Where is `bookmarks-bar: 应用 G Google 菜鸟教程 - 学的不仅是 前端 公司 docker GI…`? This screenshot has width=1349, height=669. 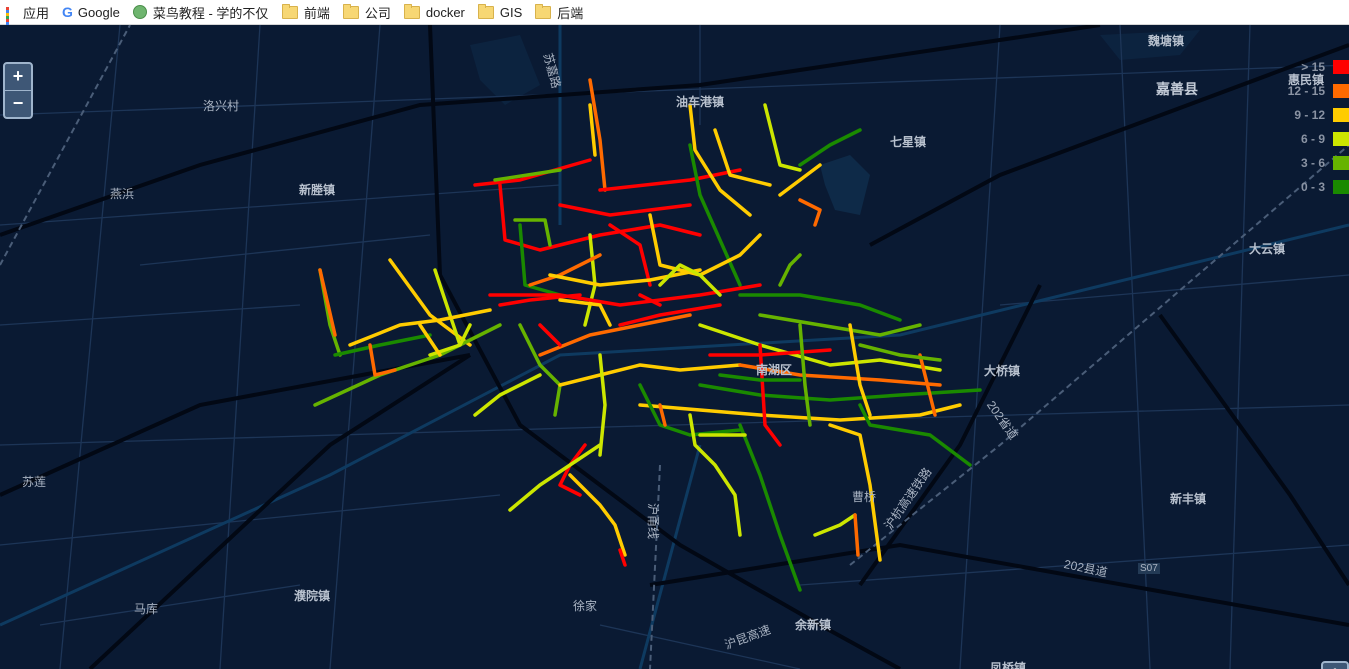 bookmarks-bar: 应用 G Google 菜鸟教程 - 学的不仅是 前端 公司 docker GI… is located at coordinates (674, 17).